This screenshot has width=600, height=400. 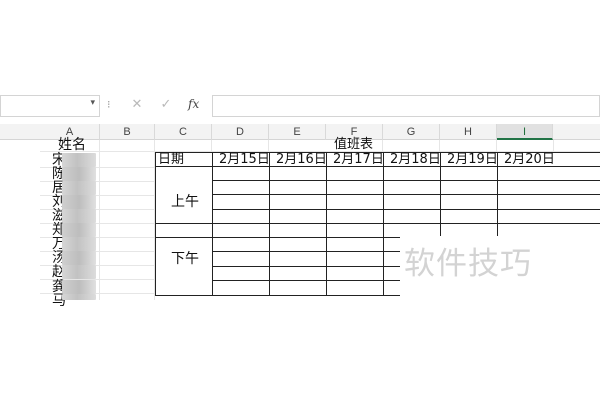 I want to click on name-box: ▾, so click(x=50, y=106).